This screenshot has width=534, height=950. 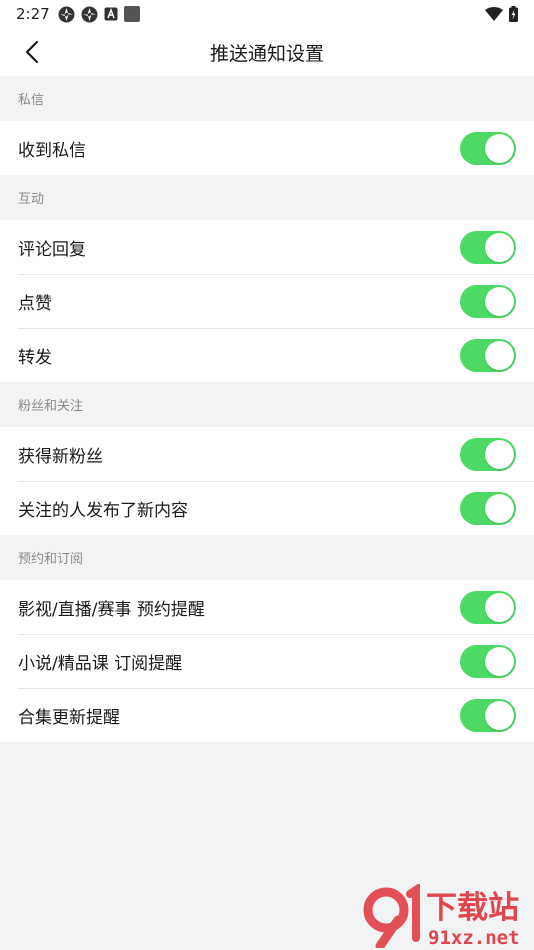 I want to click on watermark-logo: 下载站 91xz.net, so click(x=441, y=916).